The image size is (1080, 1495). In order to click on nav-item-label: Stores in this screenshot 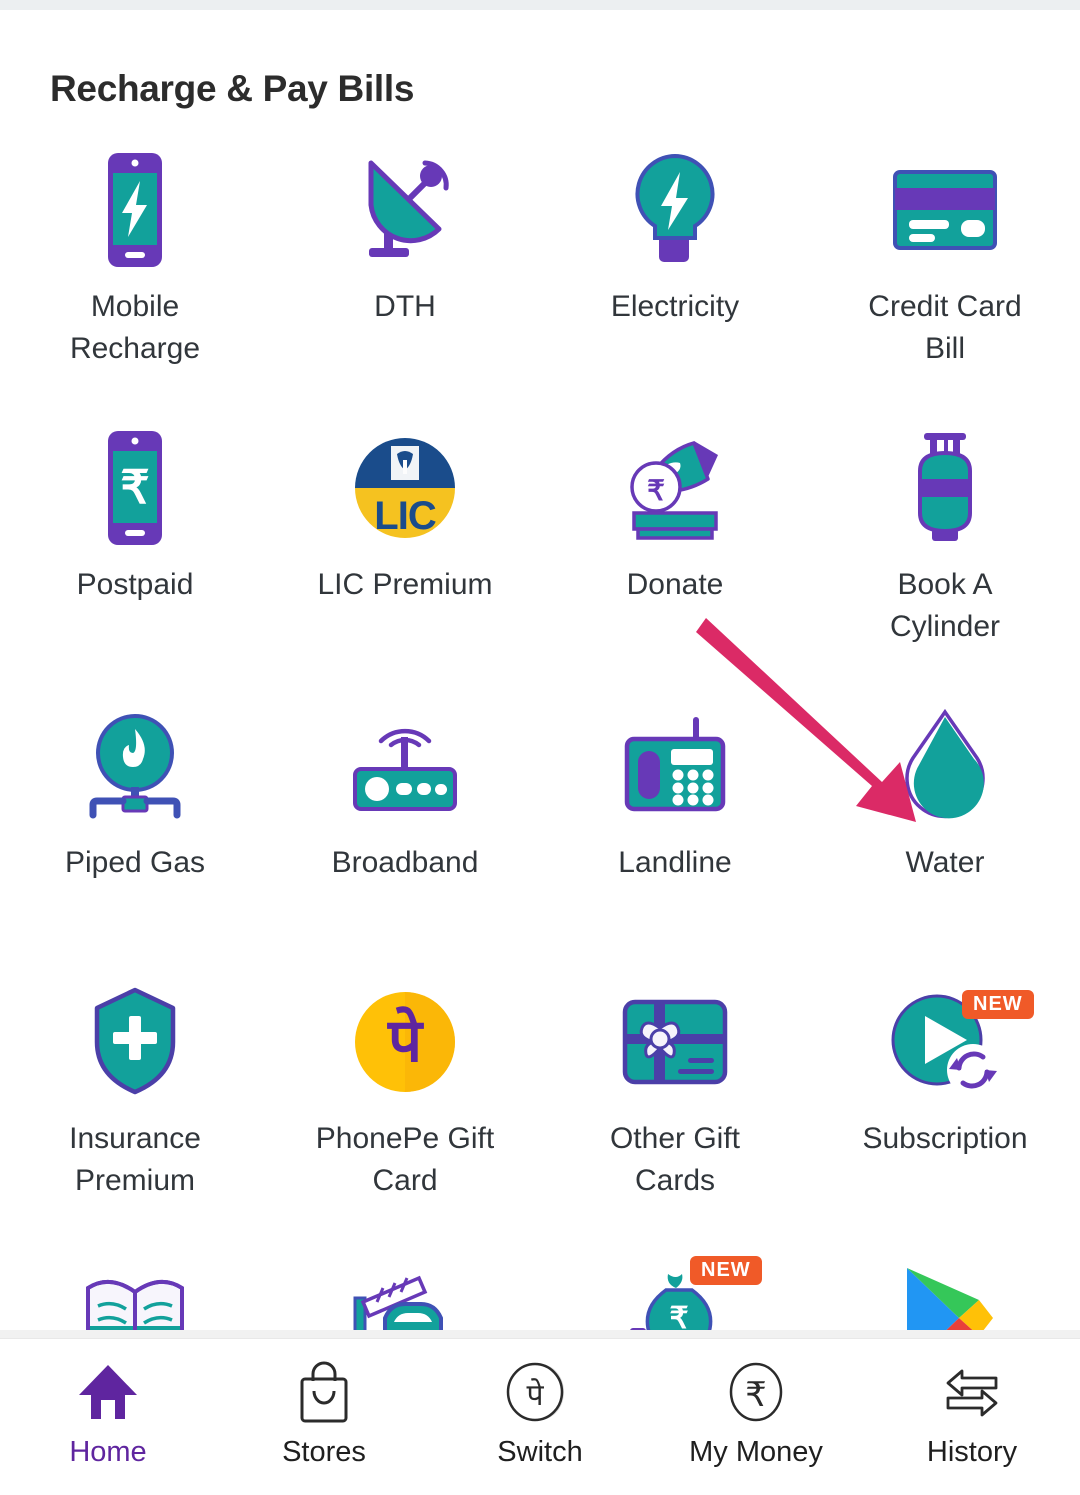, I will do `click(324, 1452)`.